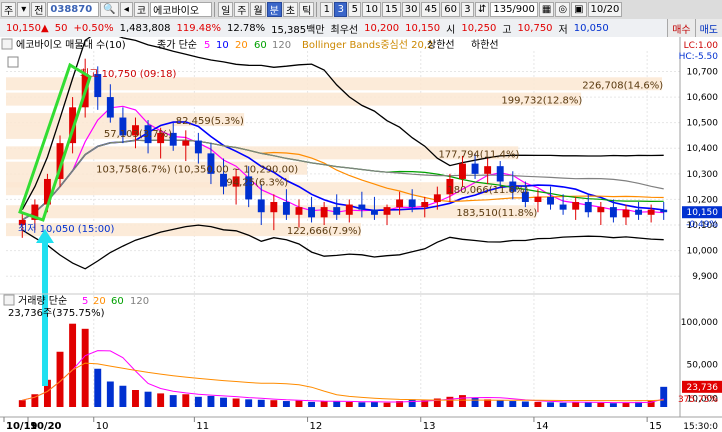 The width and height of the screenshot is (722, 432). I want to click on tab-day: 일, so click(226, 9).